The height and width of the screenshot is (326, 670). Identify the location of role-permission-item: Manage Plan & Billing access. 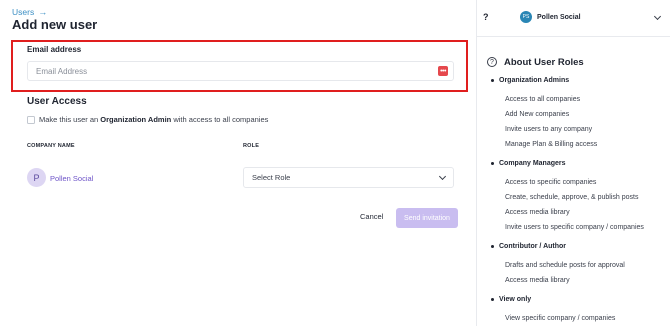
(551, 144).